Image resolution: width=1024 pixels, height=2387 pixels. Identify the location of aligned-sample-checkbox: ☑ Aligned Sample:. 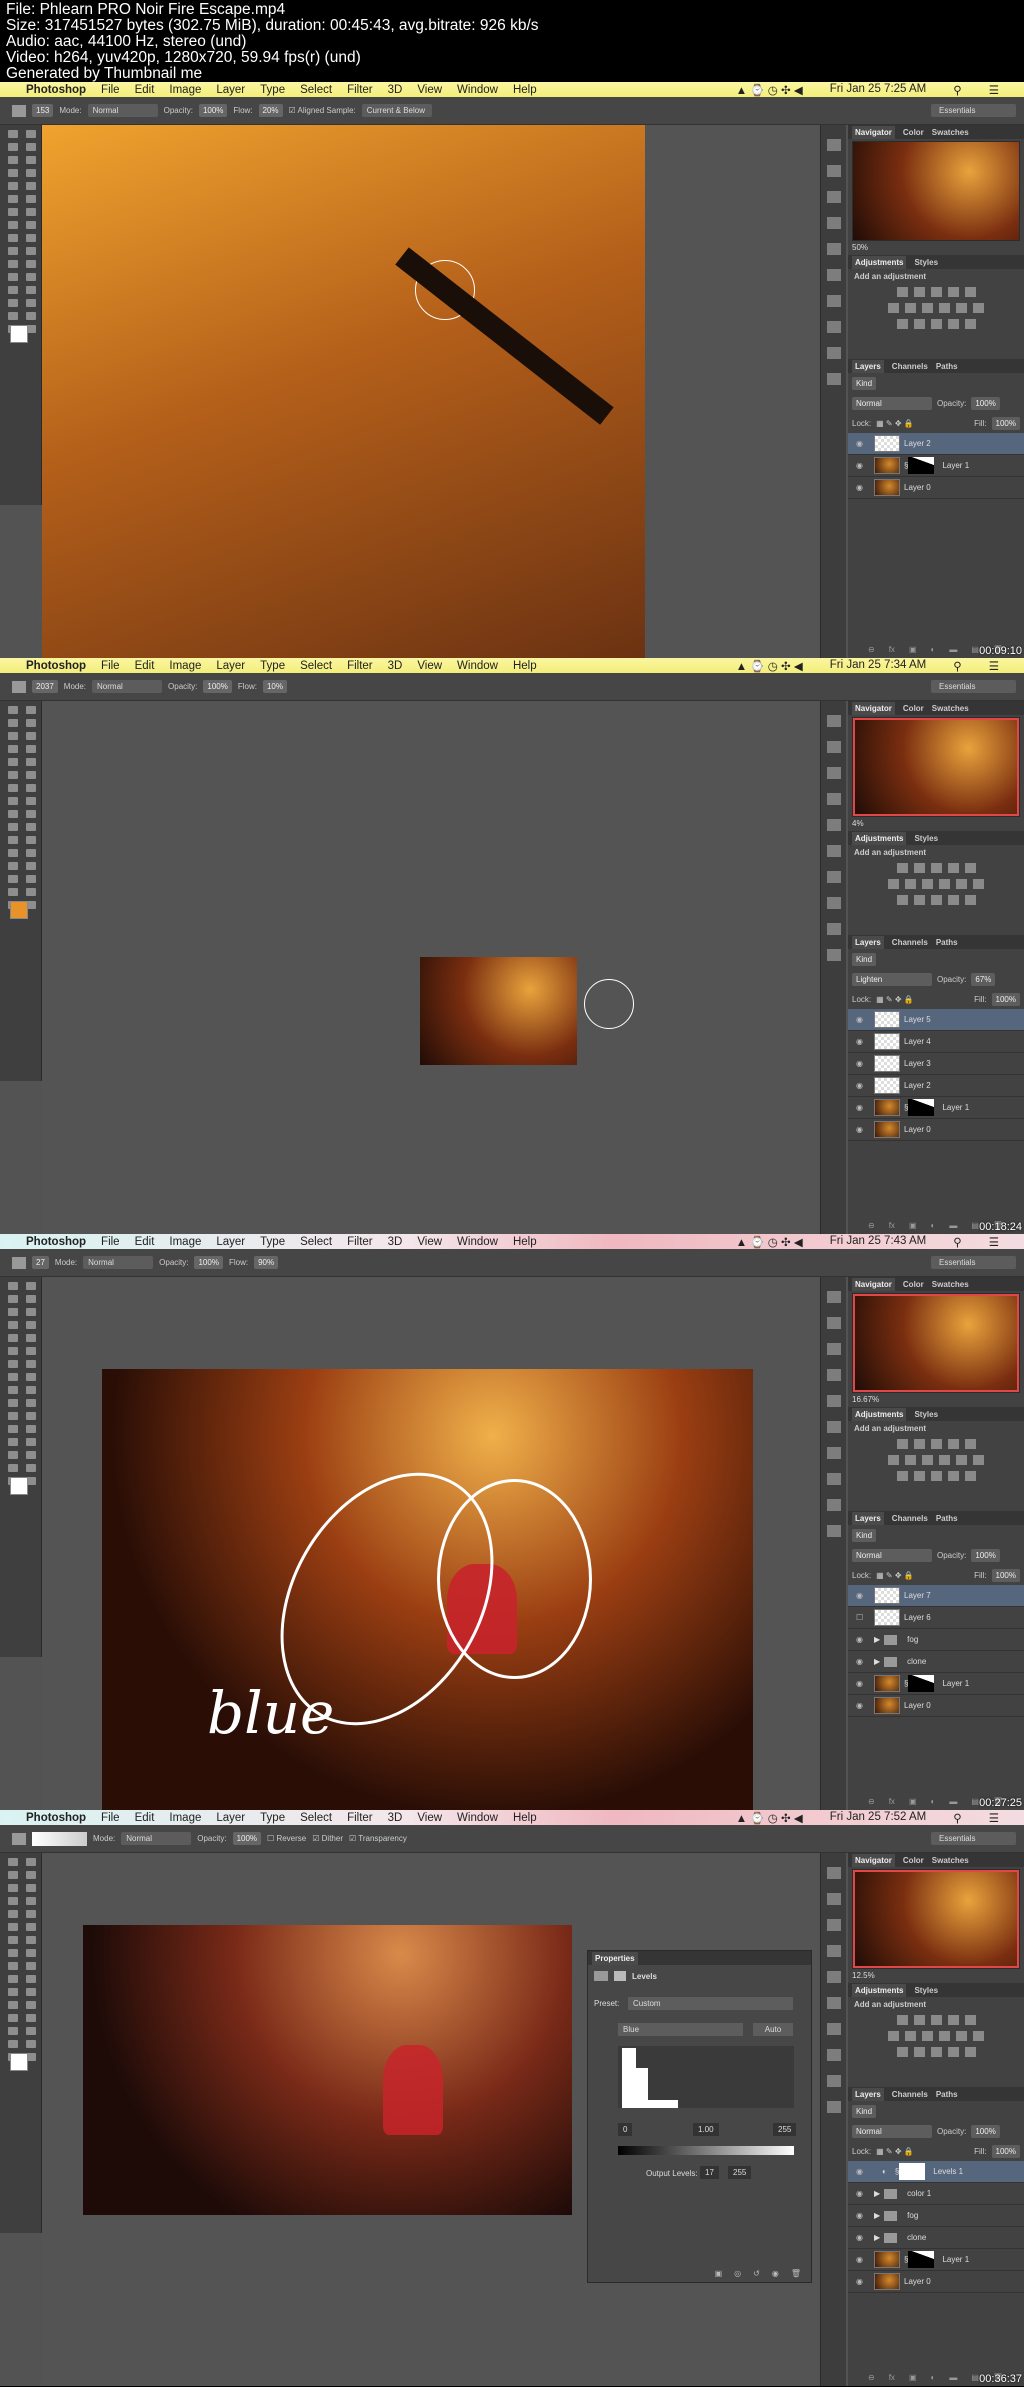
(322, 110).